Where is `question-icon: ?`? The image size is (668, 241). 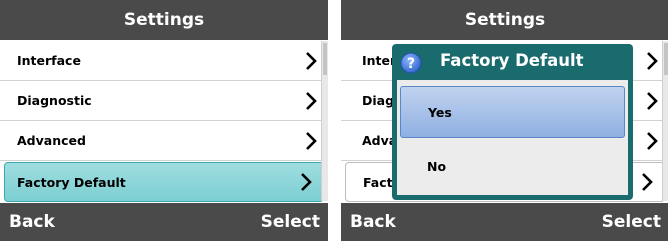 question-icon: ? is located at coordinates (411, 63).